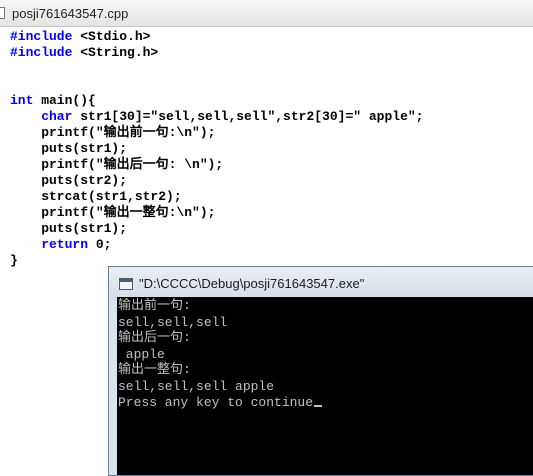 This screenshot has height=476, width=533. Describe the element at coordinates (2, 13) in the screenshot. I see `file-icon` at that location.